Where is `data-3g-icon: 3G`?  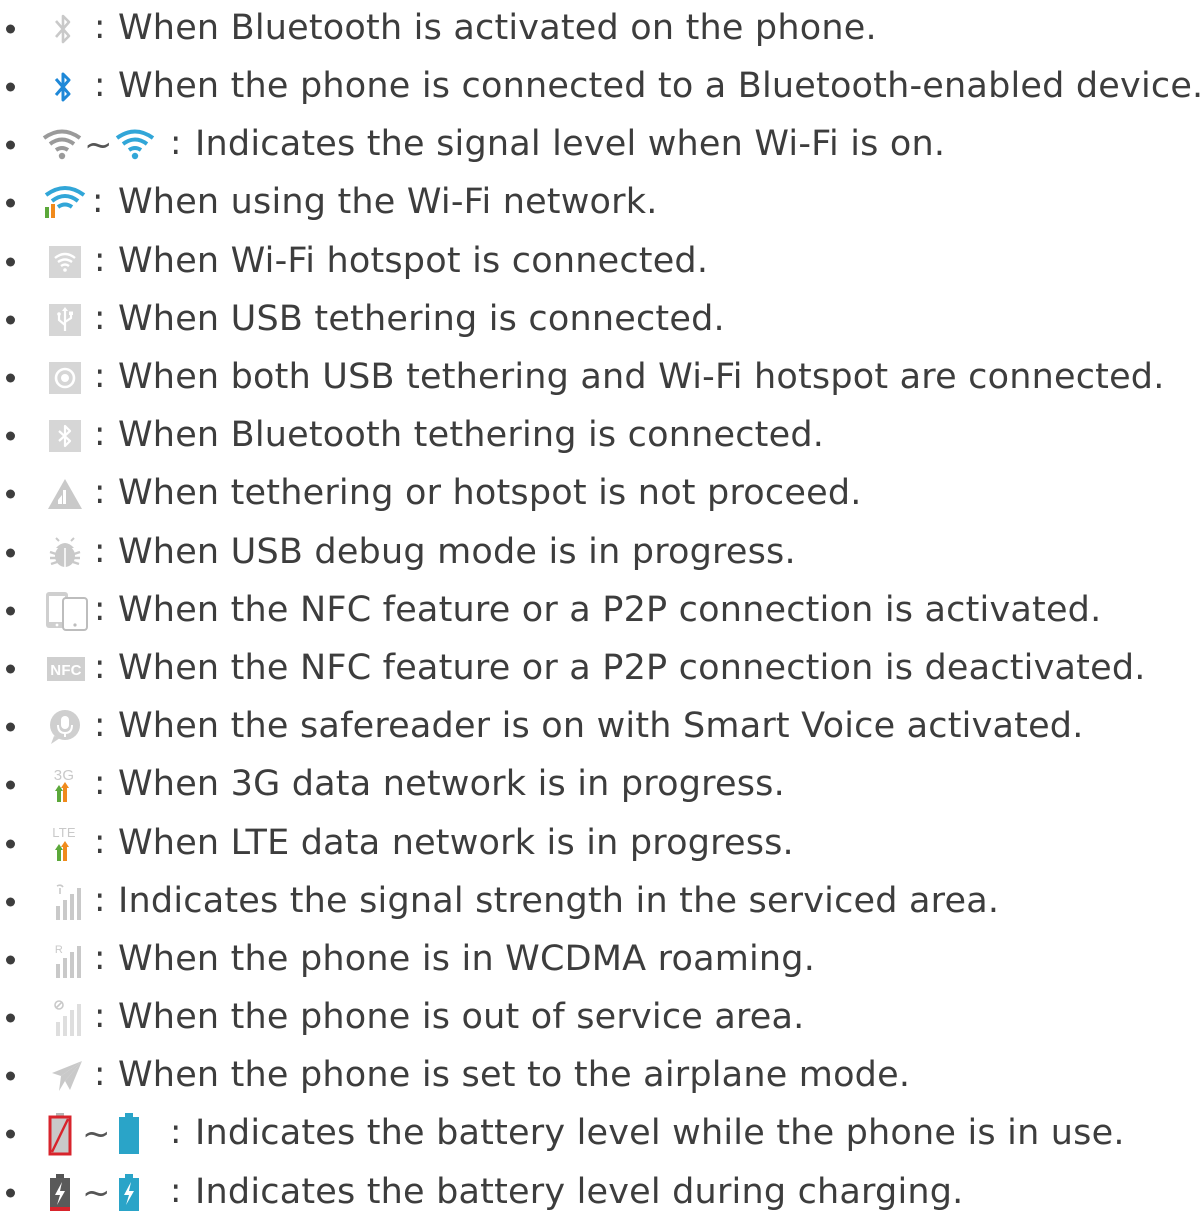 data-3g-icon: 3G is located at coordinates (64, 785).